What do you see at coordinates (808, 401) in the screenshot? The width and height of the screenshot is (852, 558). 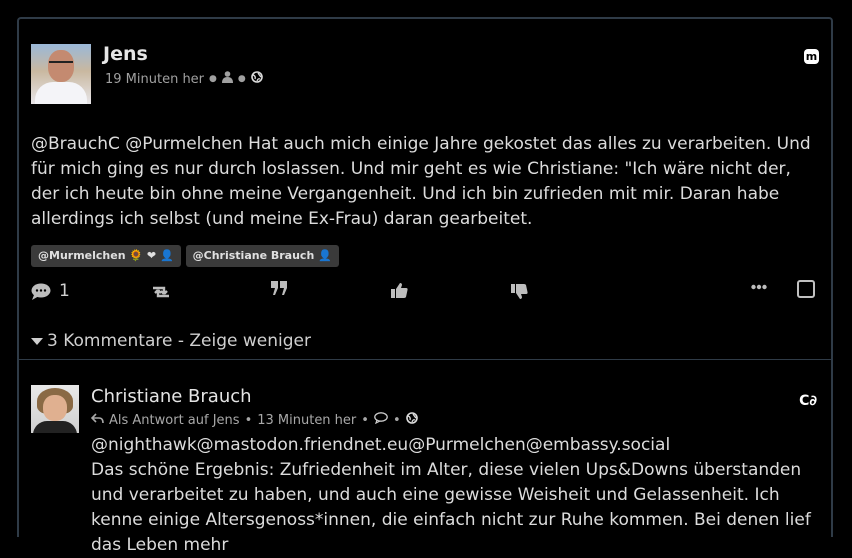 I see `diaspora-icon: C∂` at bounding box center [808, 401].